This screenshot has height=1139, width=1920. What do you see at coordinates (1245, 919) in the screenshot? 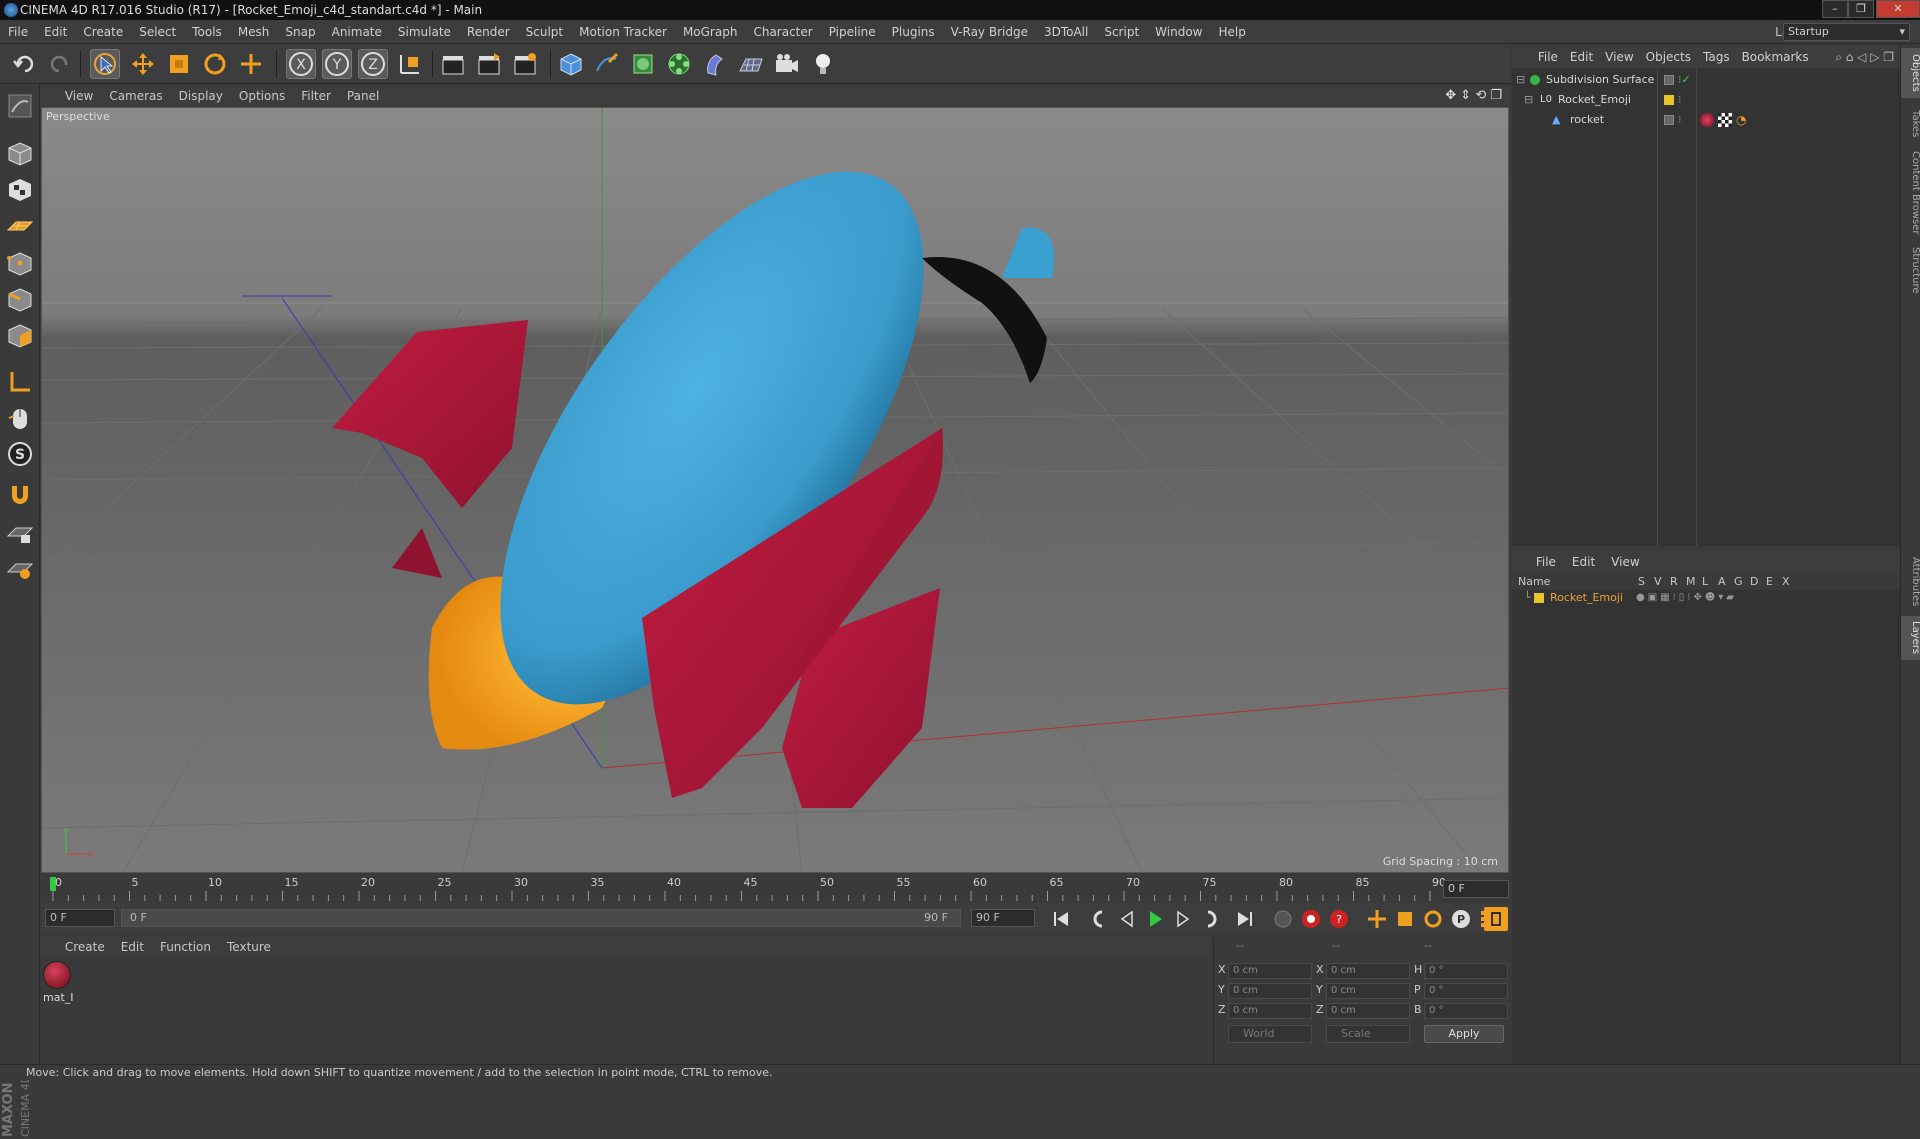
I see `go-to-end-button` at bounding box center [1245, 919].